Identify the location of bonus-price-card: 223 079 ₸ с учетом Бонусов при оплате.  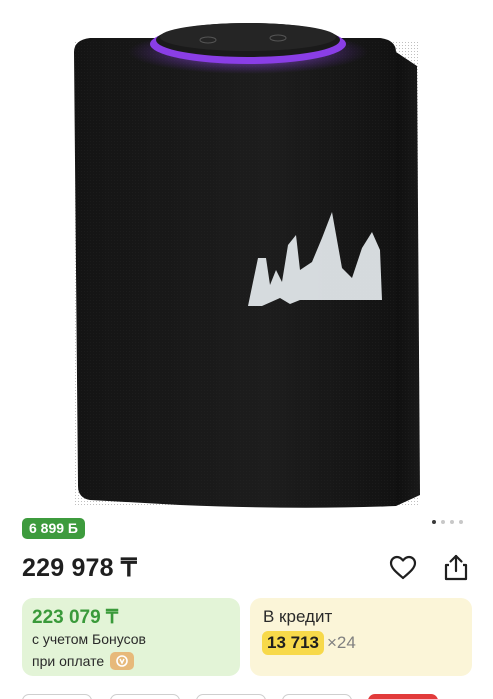
(131, 637).